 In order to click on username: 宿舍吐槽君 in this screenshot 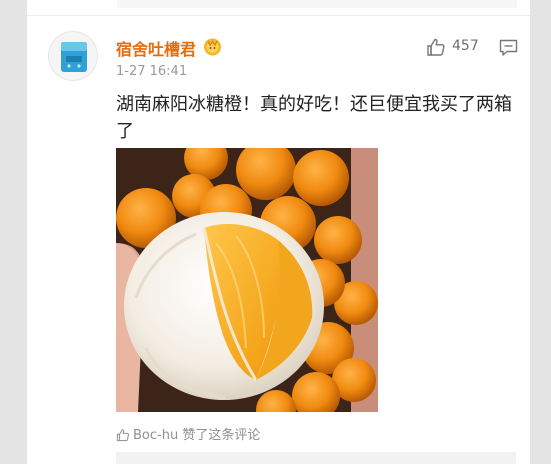, I will do `click(156, 48)`.